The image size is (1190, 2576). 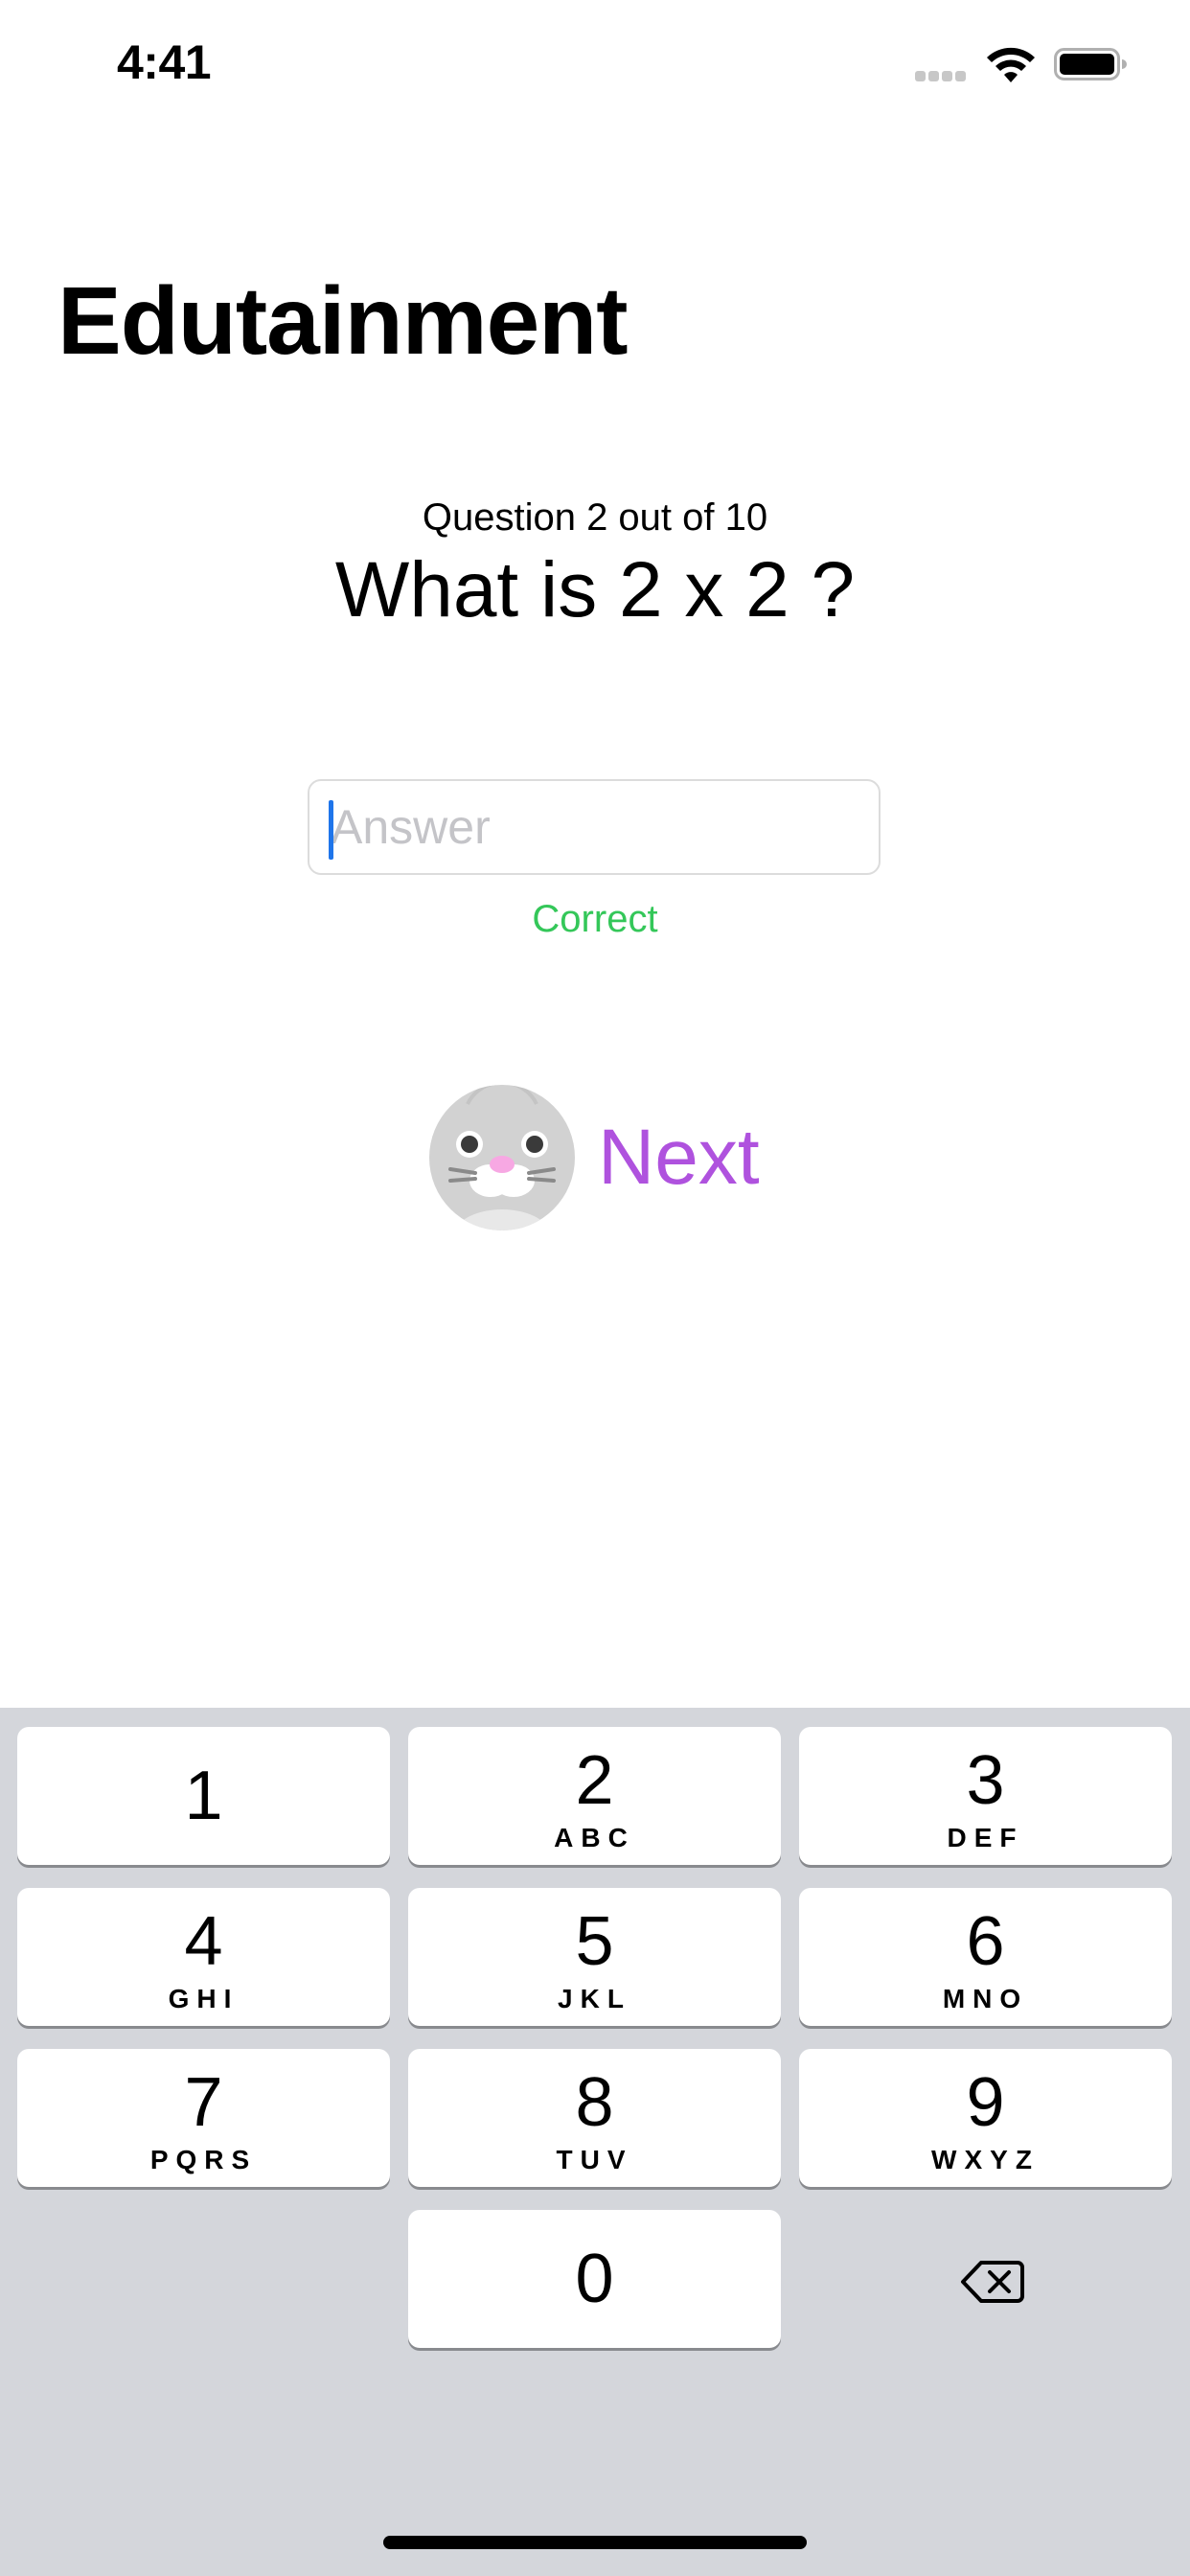 I want to click on delete-backspace-icon, so click(x=992, y=2282).